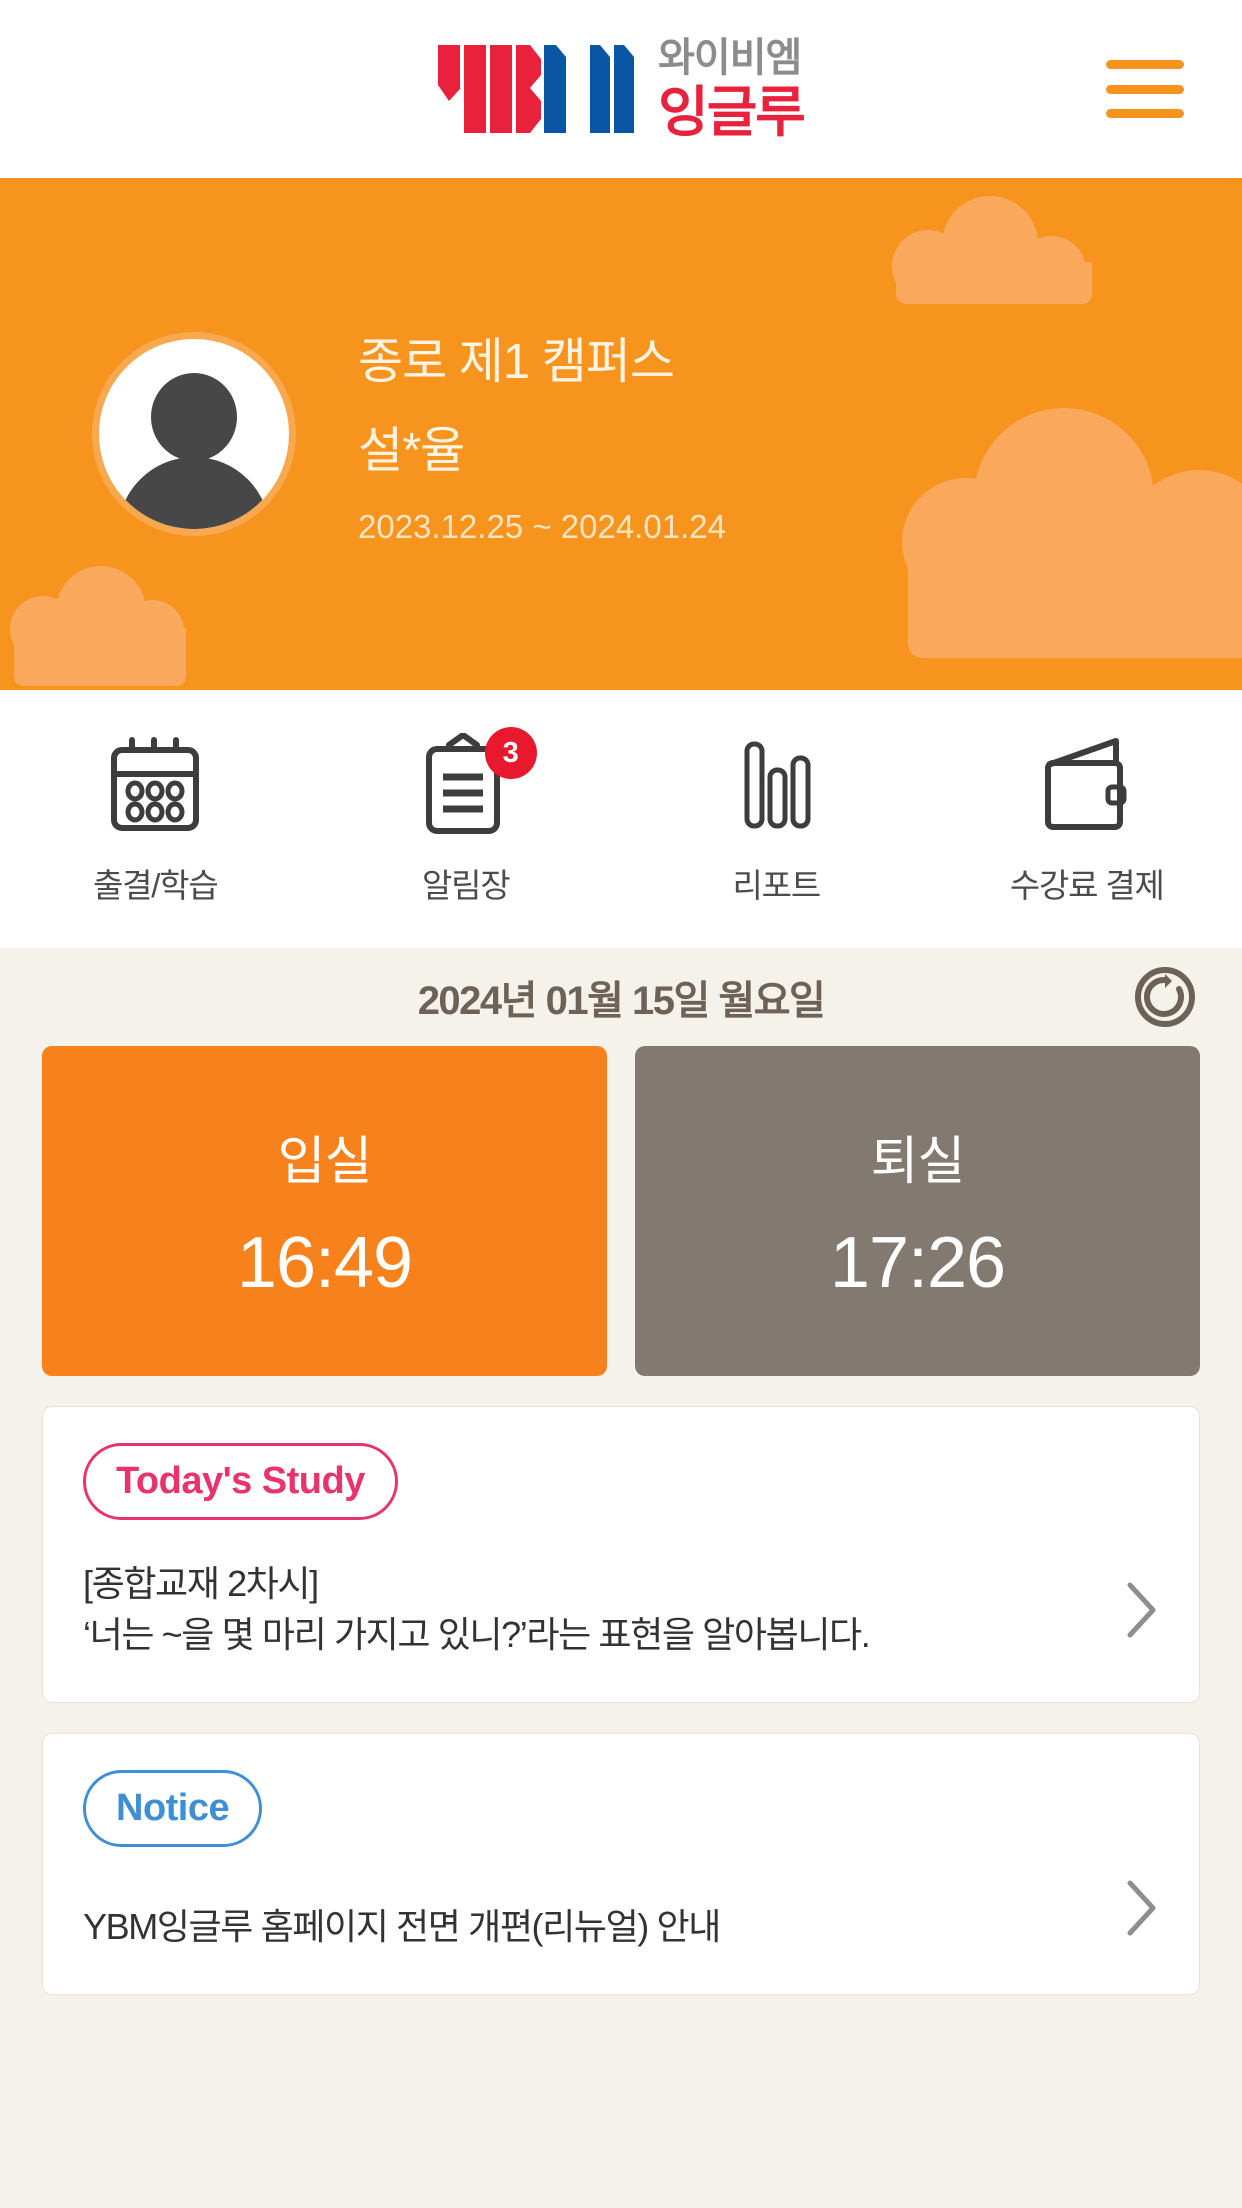 This screenshot has width=1242, height=2208. I want to click on quick-menu-nav: 출결/학습 3 알림장 리포트 수강료 결제, so click(621, 819).